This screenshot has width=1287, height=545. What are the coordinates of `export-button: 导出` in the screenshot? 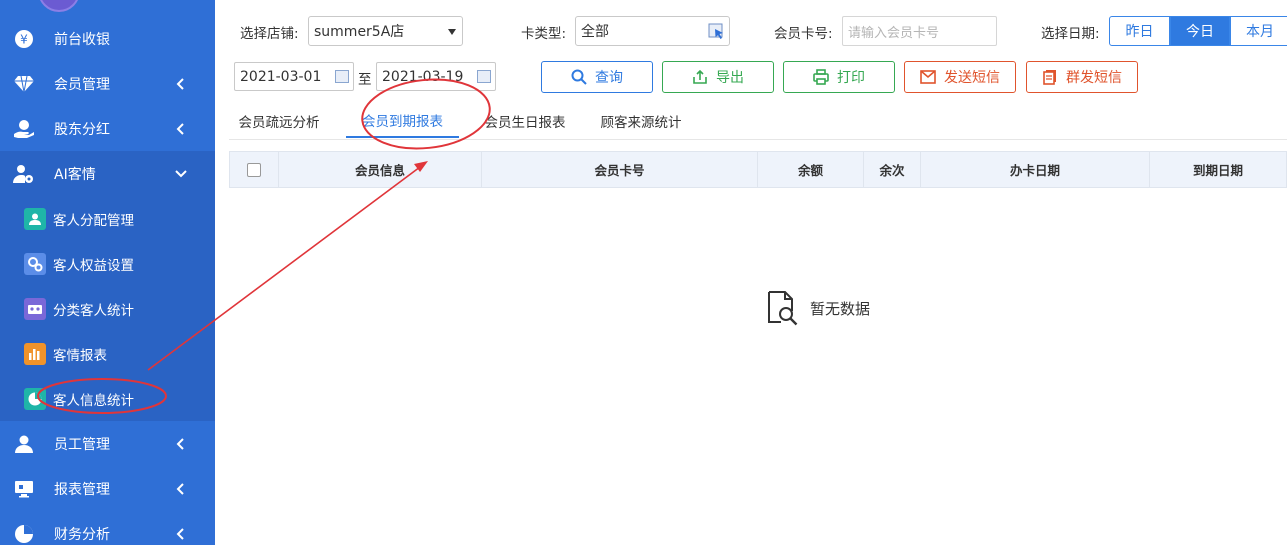 It's located at (718, 77).